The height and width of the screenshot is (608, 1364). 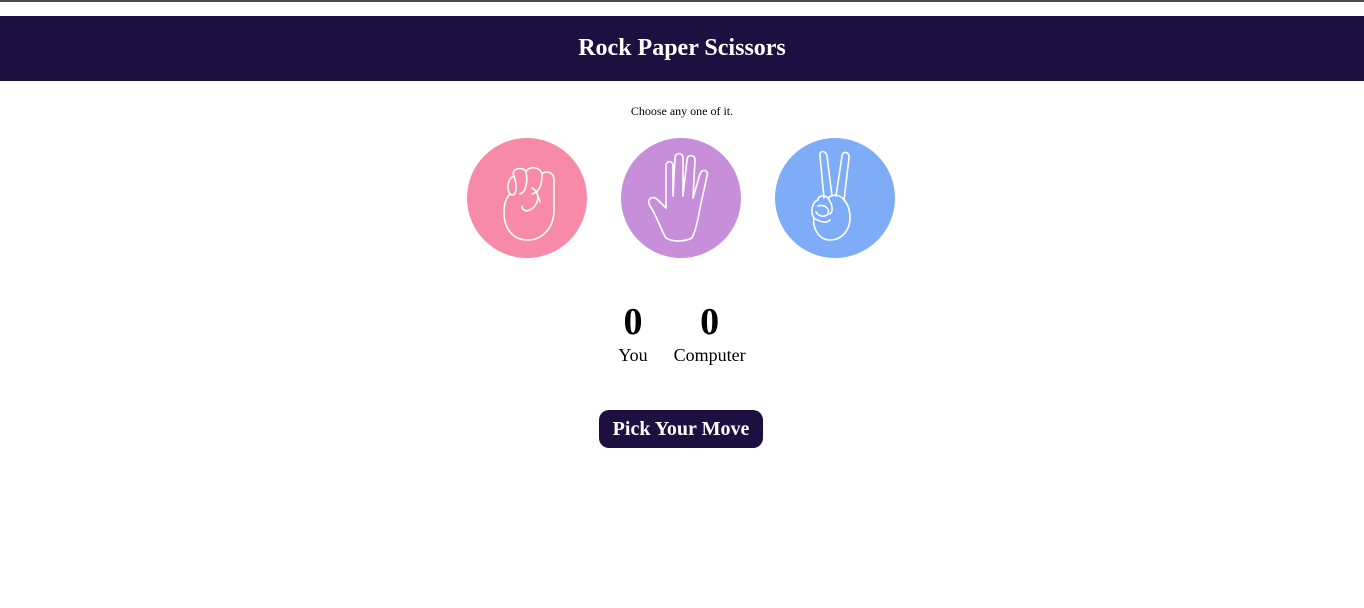 I want to click on paper-hand-icon, so click(x=678, y=197).